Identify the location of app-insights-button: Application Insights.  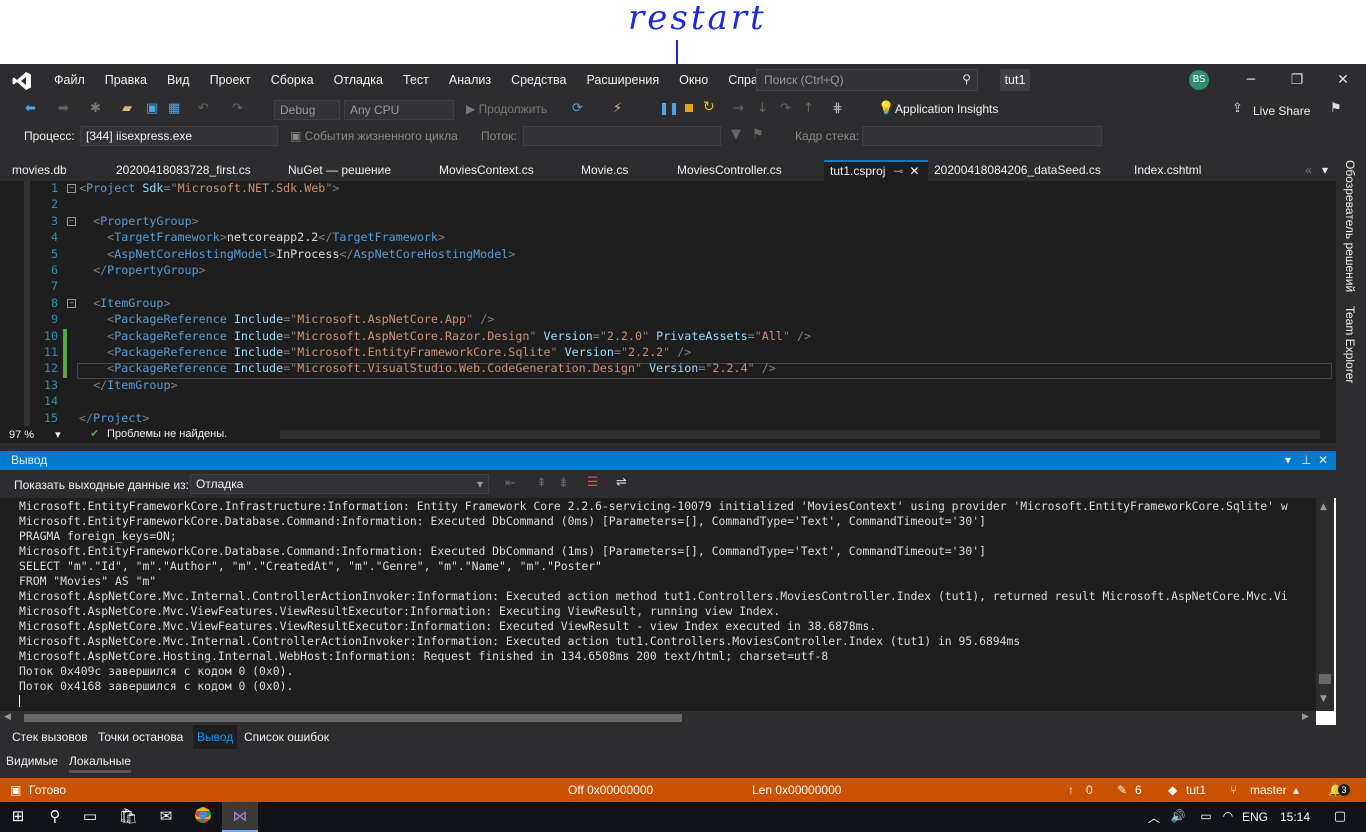
(946, 109).